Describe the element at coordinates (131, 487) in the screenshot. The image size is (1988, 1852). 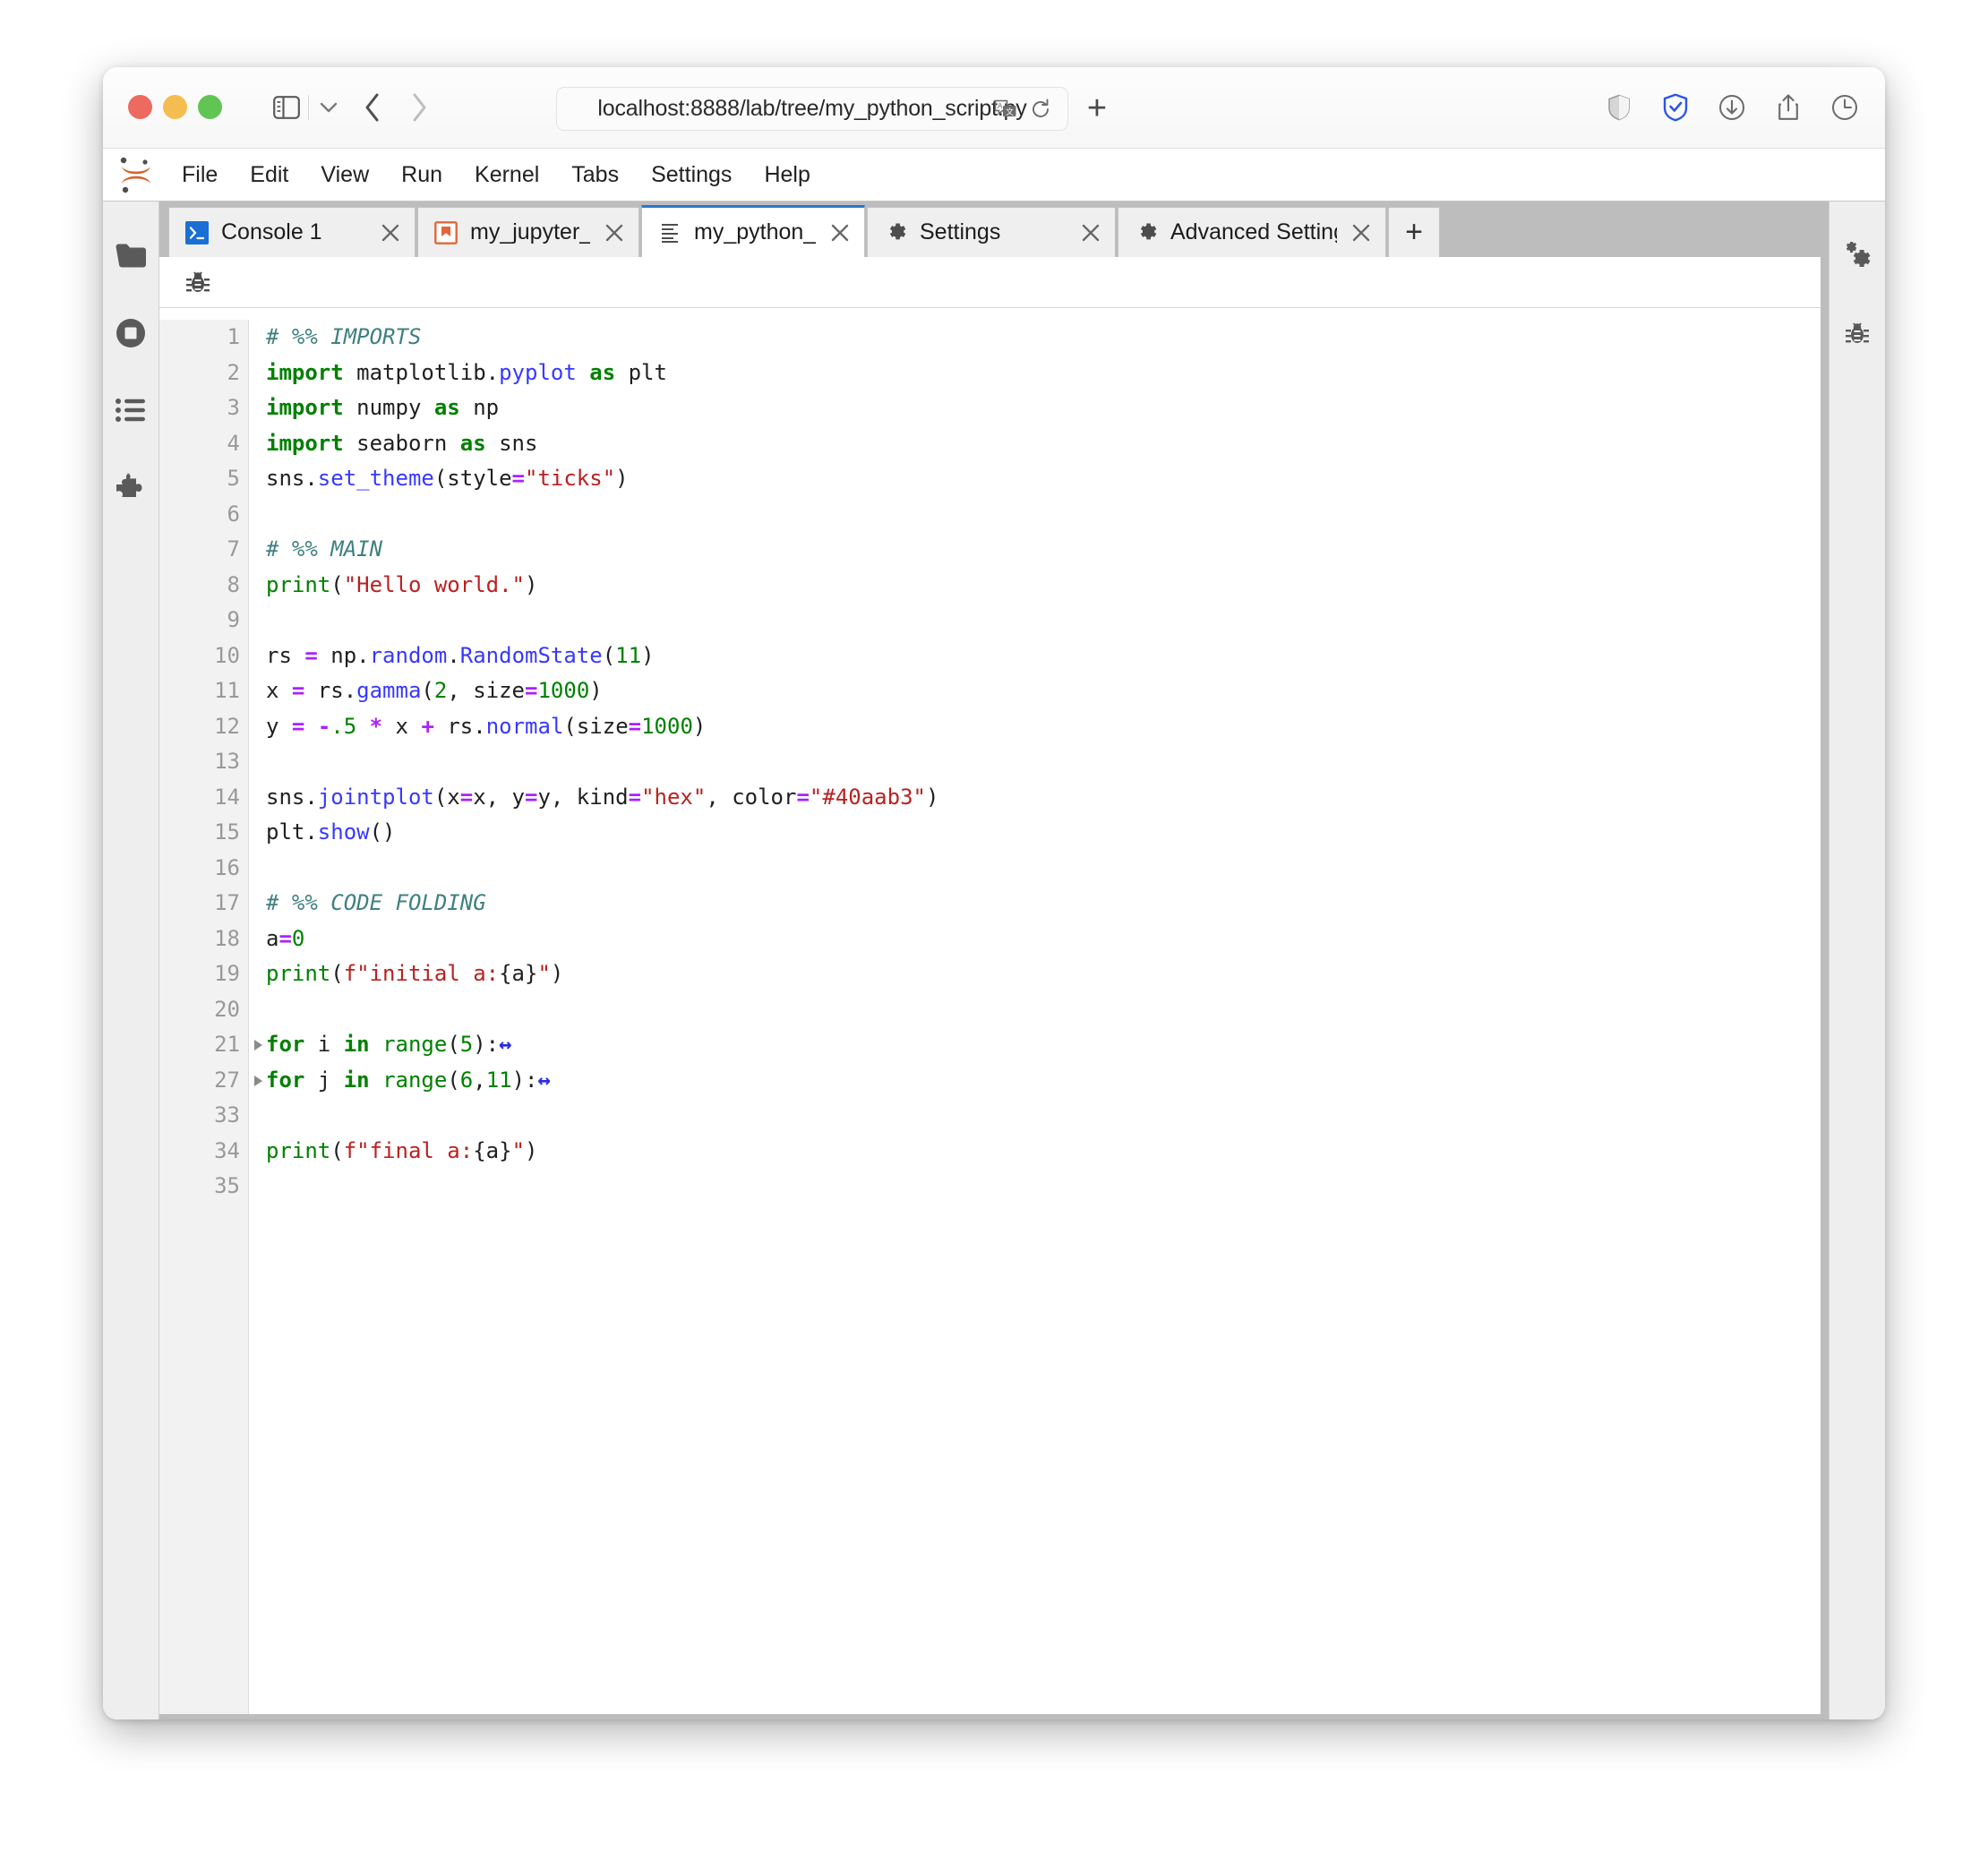
I see `extension-manager-icon` at that location.